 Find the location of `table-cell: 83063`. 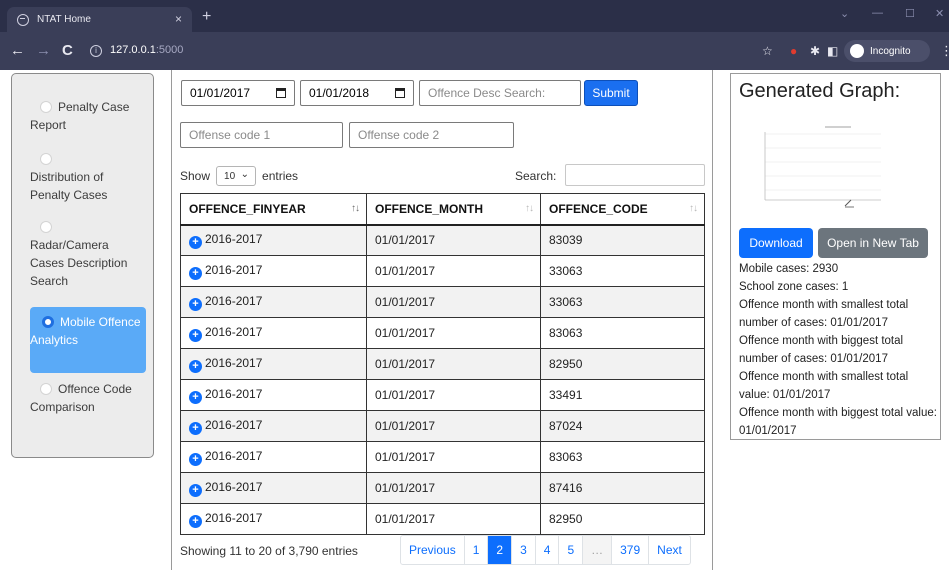

table-cell: 83063 is located at coordinates (622, 457).